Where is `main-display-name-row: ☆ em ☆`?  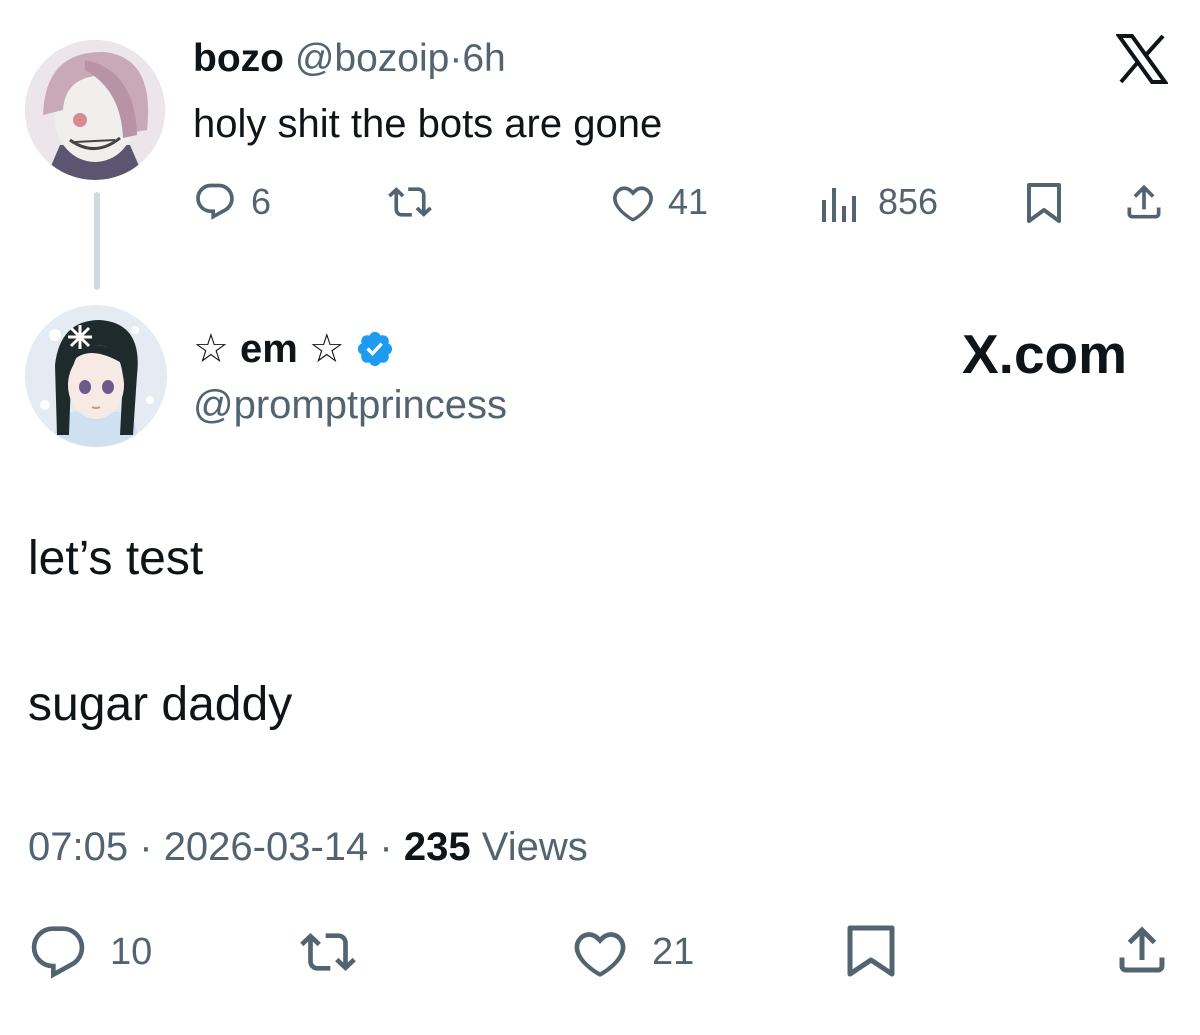
main-display-name-row: ☆ em ☆ is located at coordinates (294, 349).